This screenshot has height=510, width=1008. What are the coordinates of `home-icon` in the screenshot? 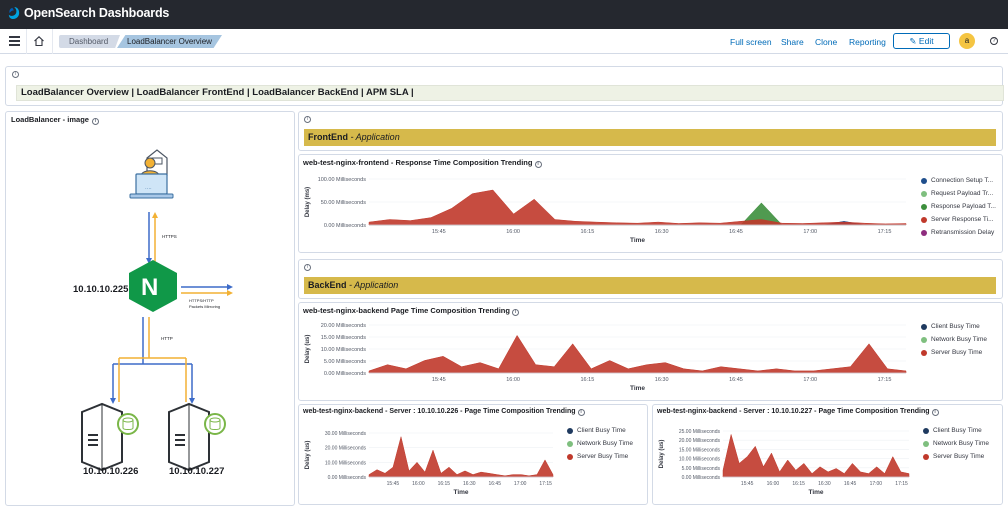 It's located at (39, 41).